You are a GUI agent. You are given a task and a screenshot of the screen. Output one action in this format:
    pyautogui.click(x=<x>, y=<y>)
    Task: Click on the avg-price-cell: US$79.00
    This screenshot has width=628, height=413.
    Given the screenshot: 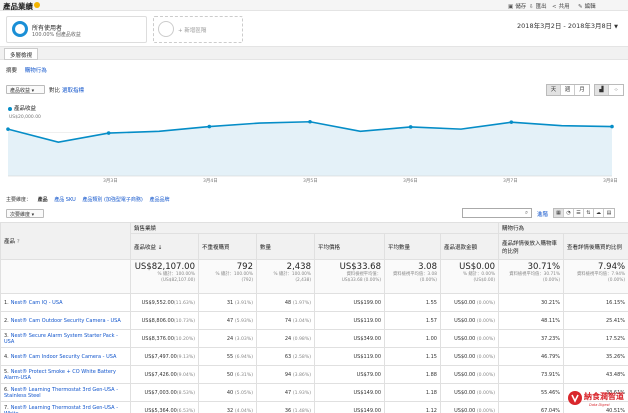 What is the action you would take?
    pyautogui.click(x=349, y=374)
    